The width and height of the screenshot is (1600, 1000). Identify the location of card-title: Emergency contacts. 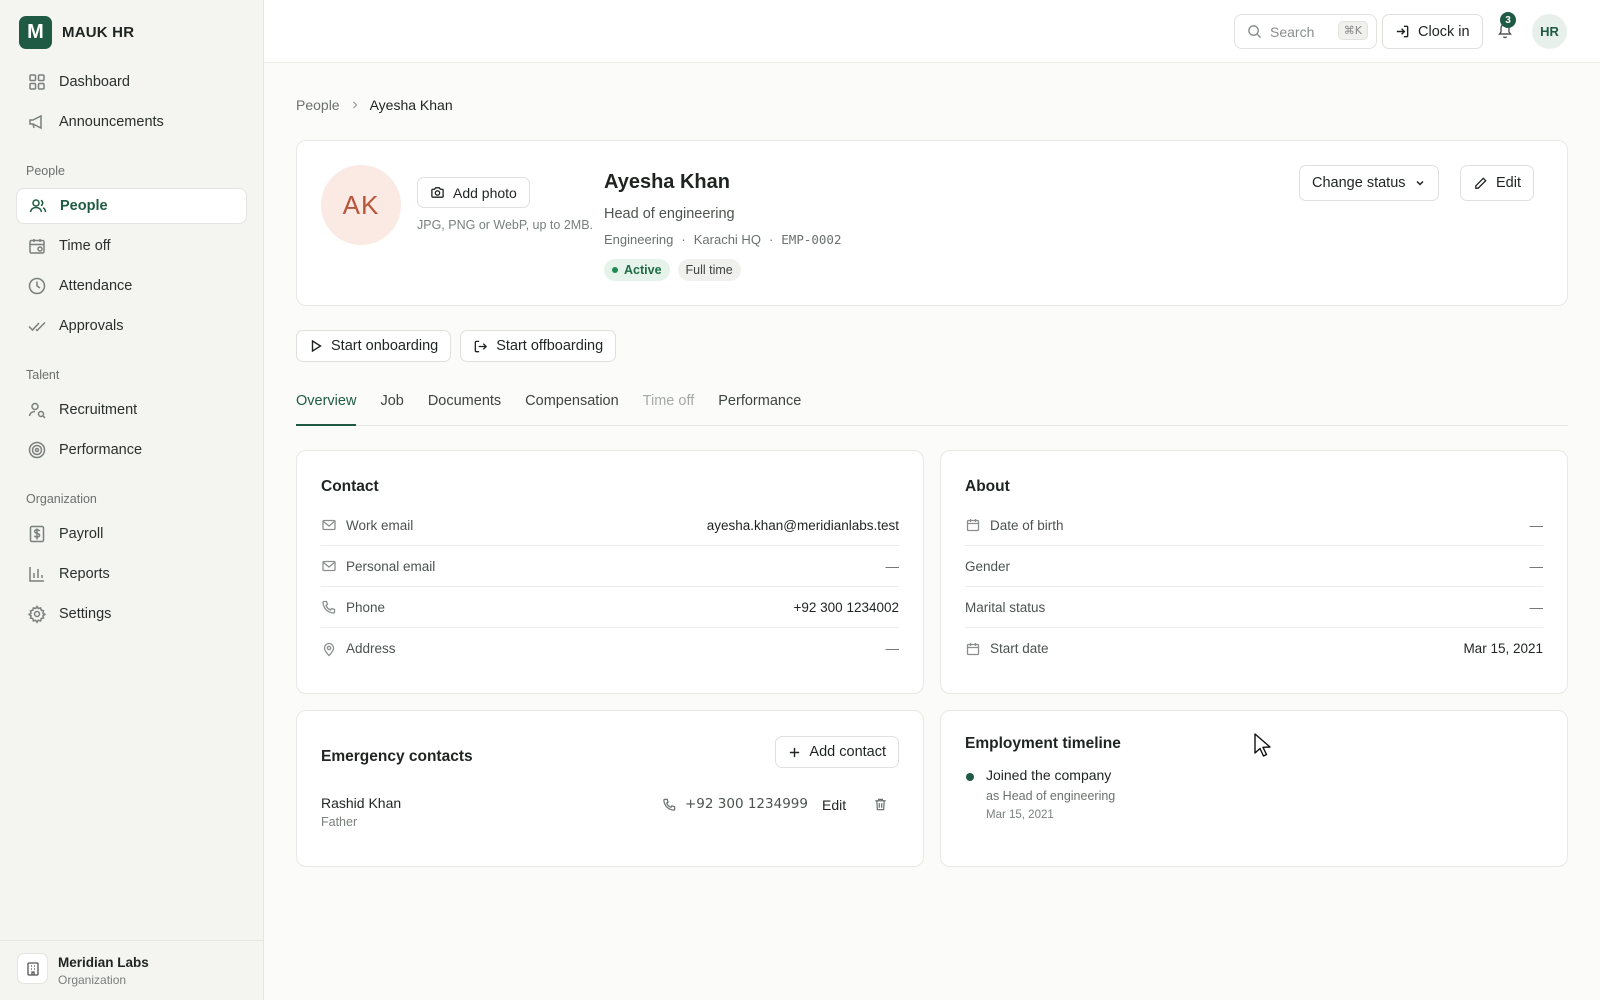
(397, 756).